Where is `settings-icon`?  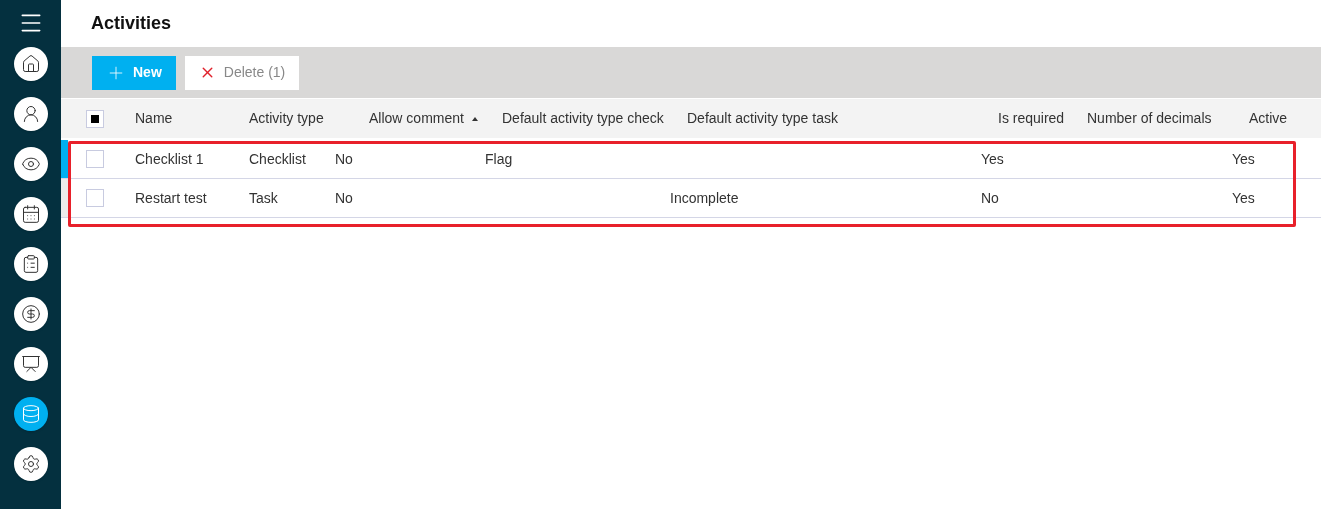 settings-icon is located at coordinates (30, 464).